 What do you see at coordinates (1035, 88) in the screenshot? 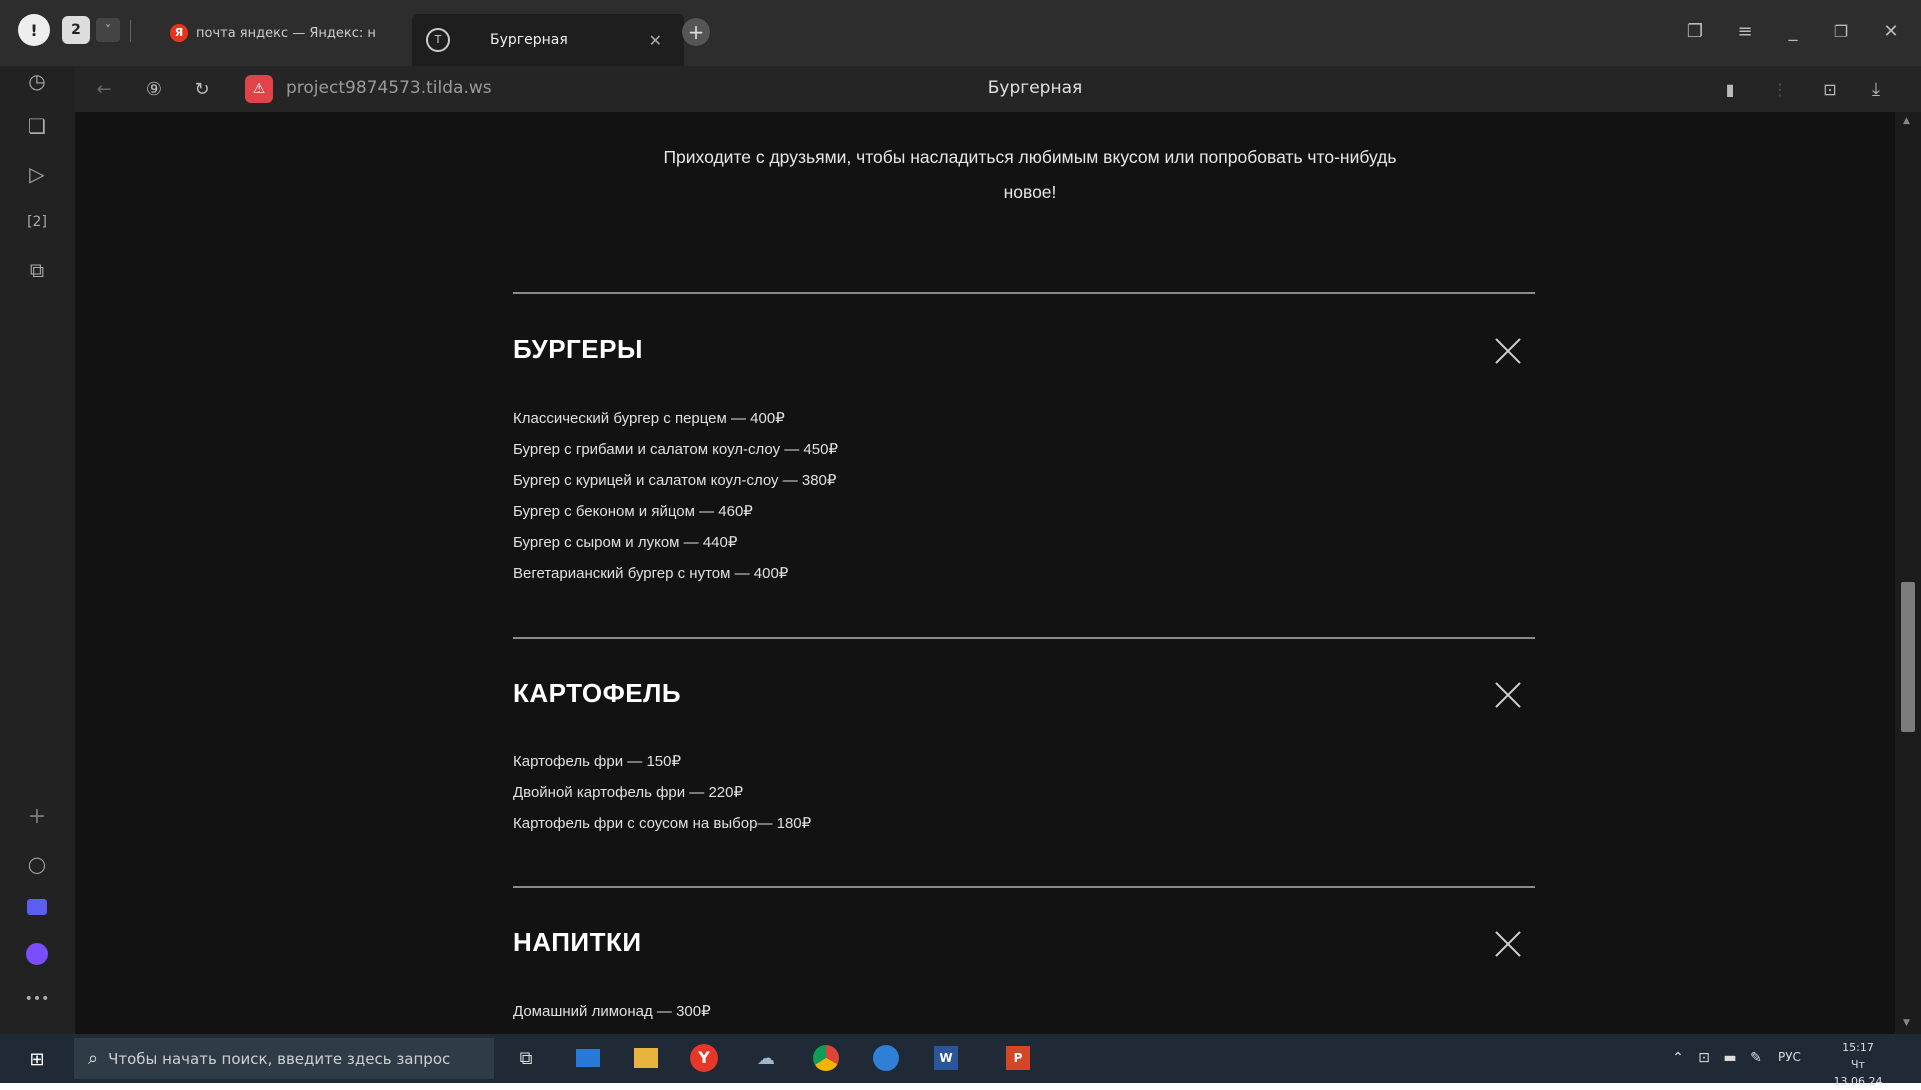
I see `page-title: Бургерная` at bounding box center [1035, 88].